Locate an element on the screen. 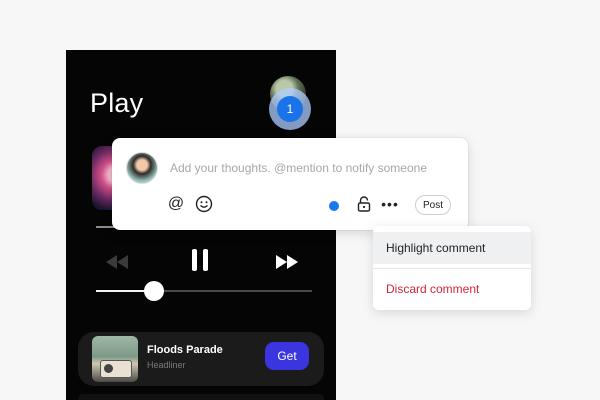  slider-thumb is located at coordinates (154, 291).